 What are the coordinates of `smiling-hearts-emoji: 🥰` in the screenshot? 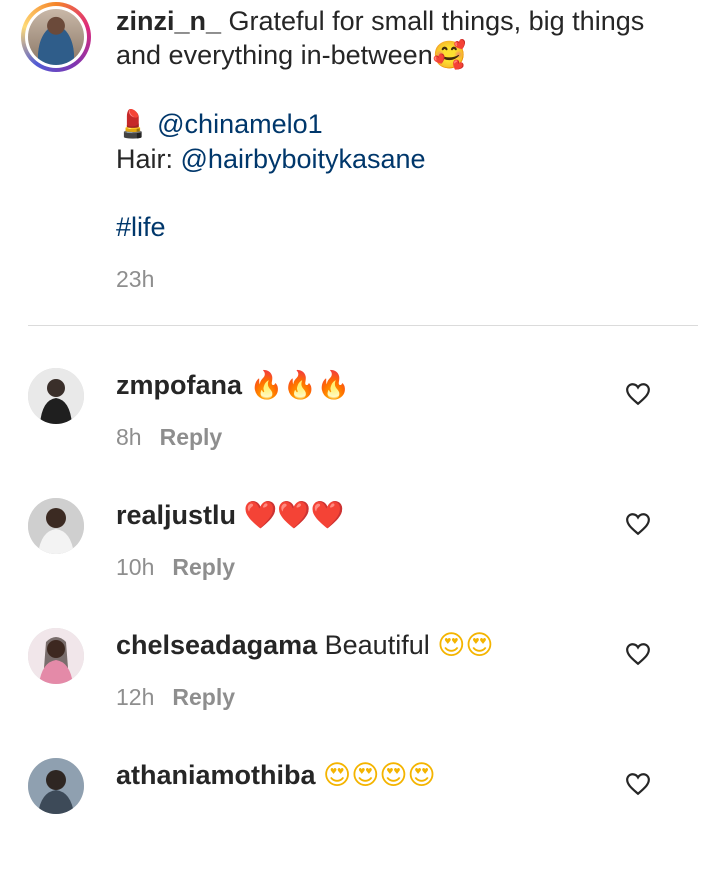 It's located at (449, 55).